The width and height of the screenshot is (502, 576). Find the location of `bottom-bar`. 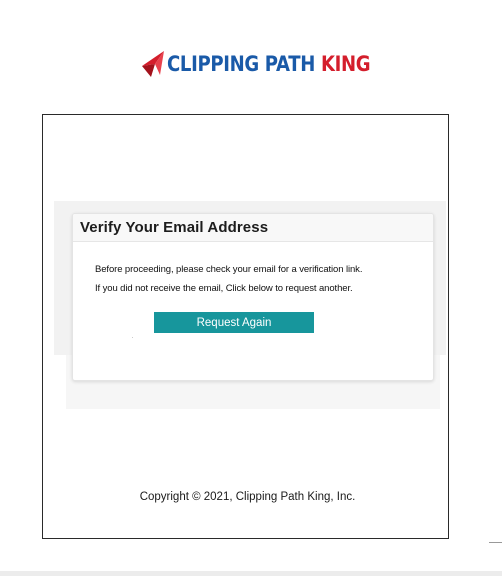

bottom-bar is located at coordinates (251, 573).